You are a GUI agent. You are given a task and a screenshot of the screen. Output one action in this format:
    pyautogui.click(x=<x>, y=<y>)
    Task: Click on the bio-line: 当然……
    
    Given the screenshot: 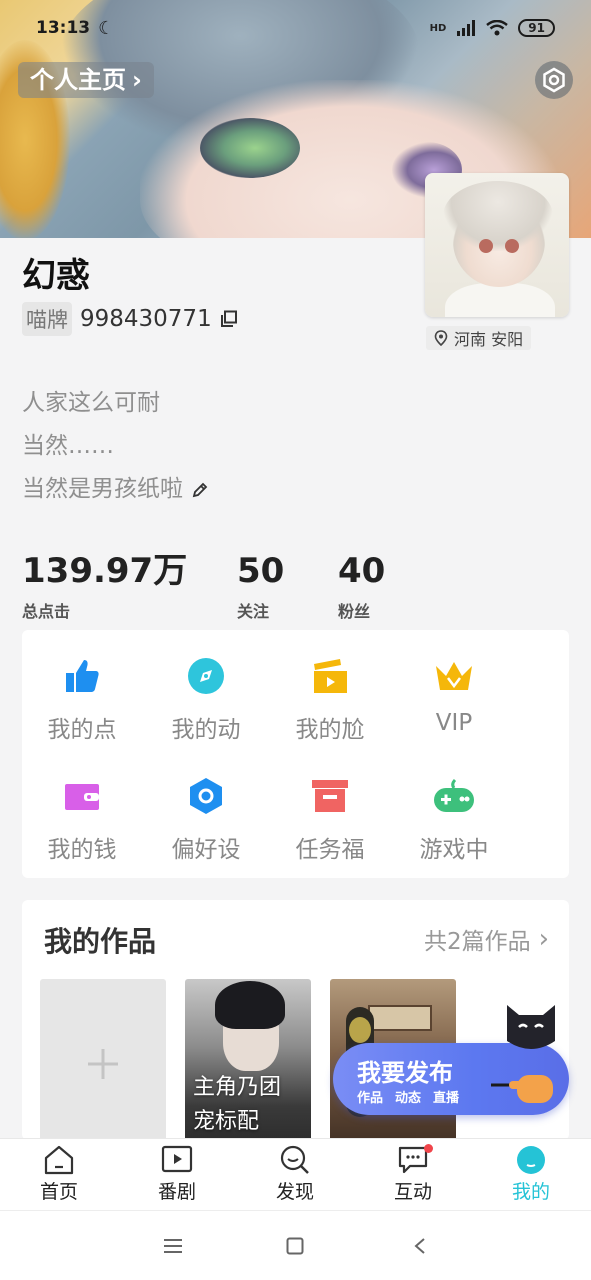 What is the action you would take?
    pyautogui.click(x=68, y=446)
    